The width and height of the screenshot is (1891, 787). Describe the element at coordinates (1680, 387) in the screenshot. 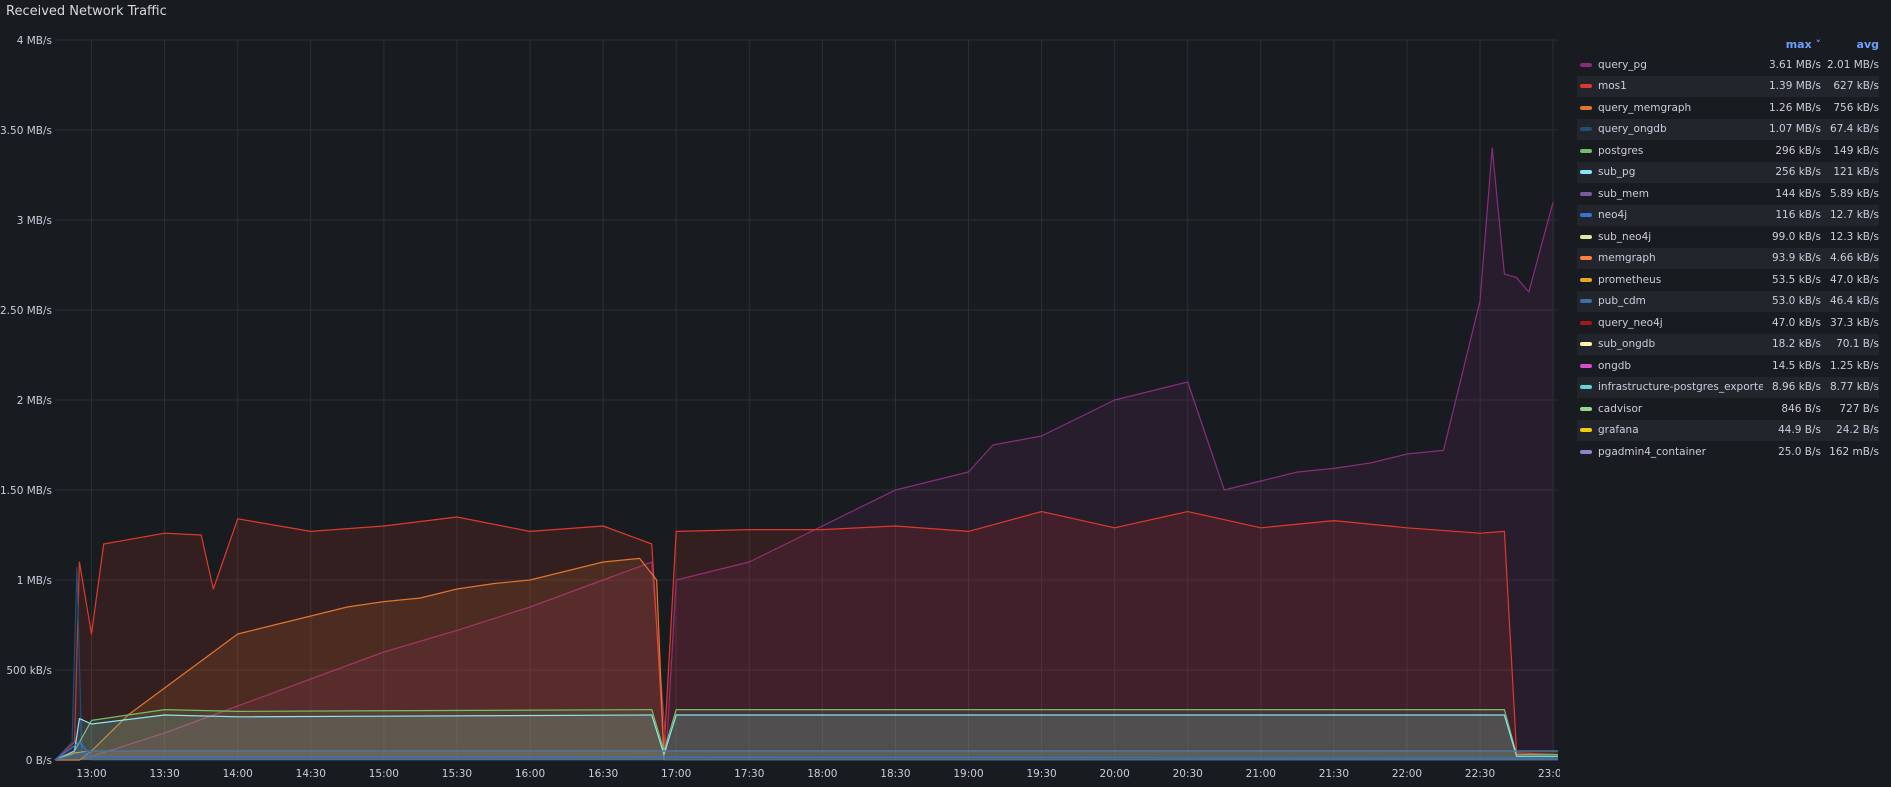

I see `legend-name: infrastructure-postgres_exporter-1` at that location.